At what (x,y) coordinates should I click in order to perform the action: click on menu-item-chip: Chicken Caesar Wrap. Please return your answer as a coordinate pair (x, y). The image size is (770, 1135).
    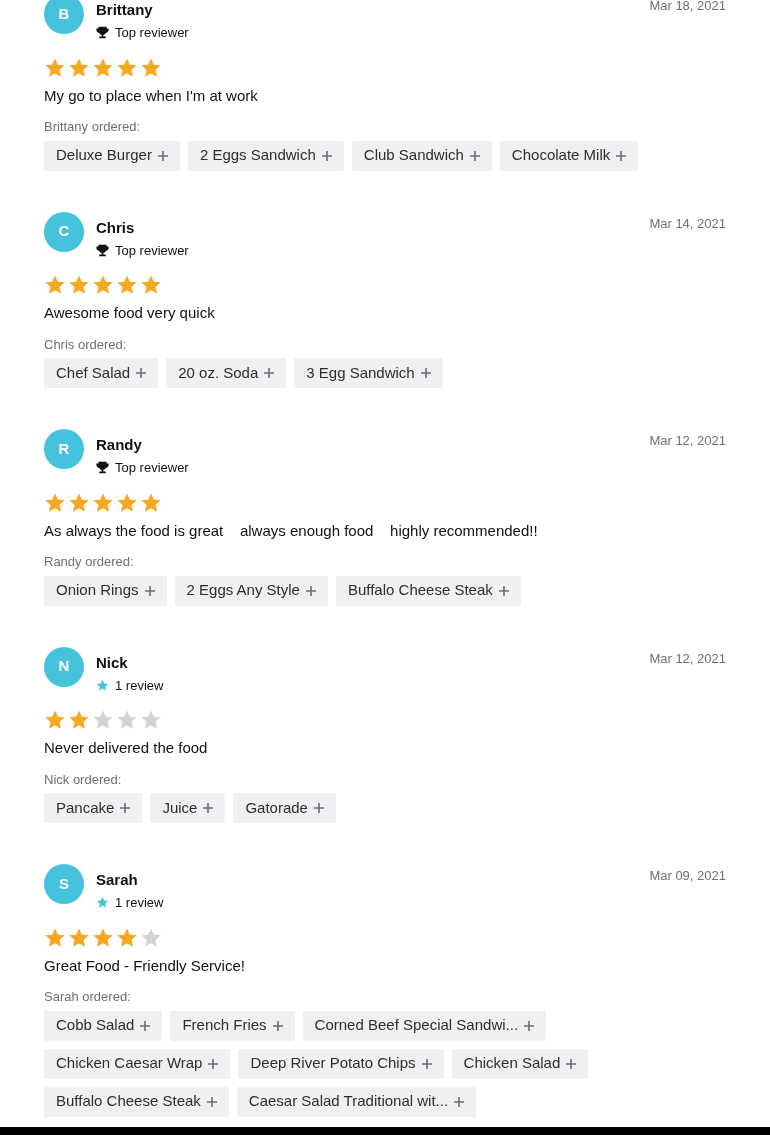
    Looking at the image, I should click on (137, 1063).